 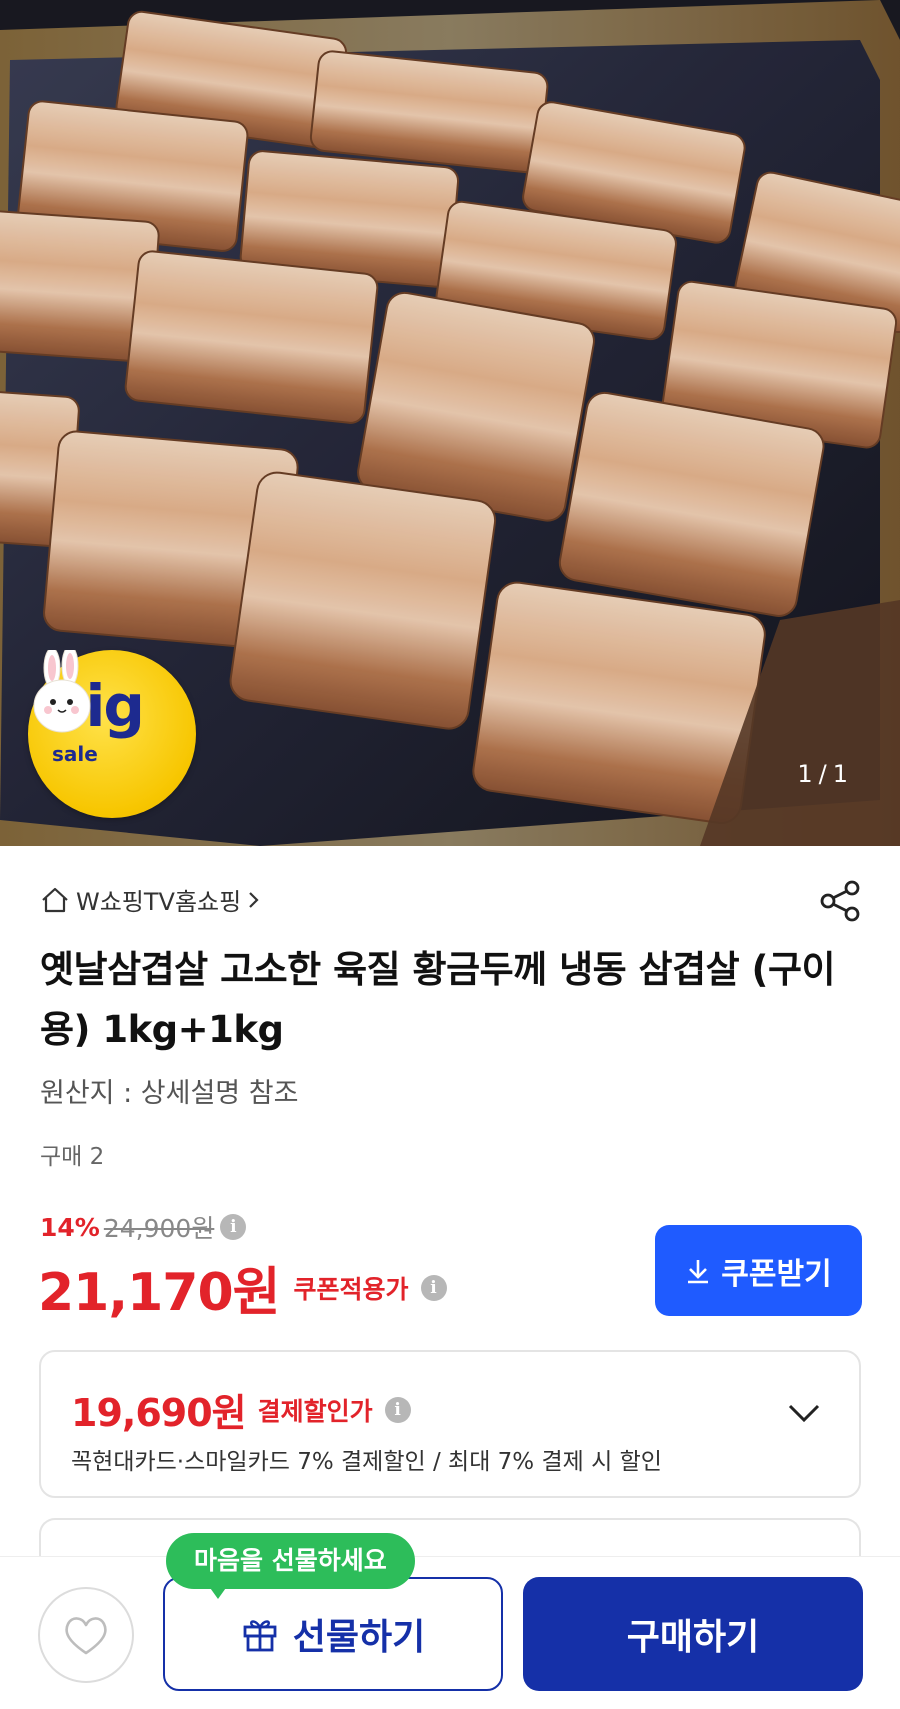 I want to click on chevron-down-icon, so click(x=804, y=1413).